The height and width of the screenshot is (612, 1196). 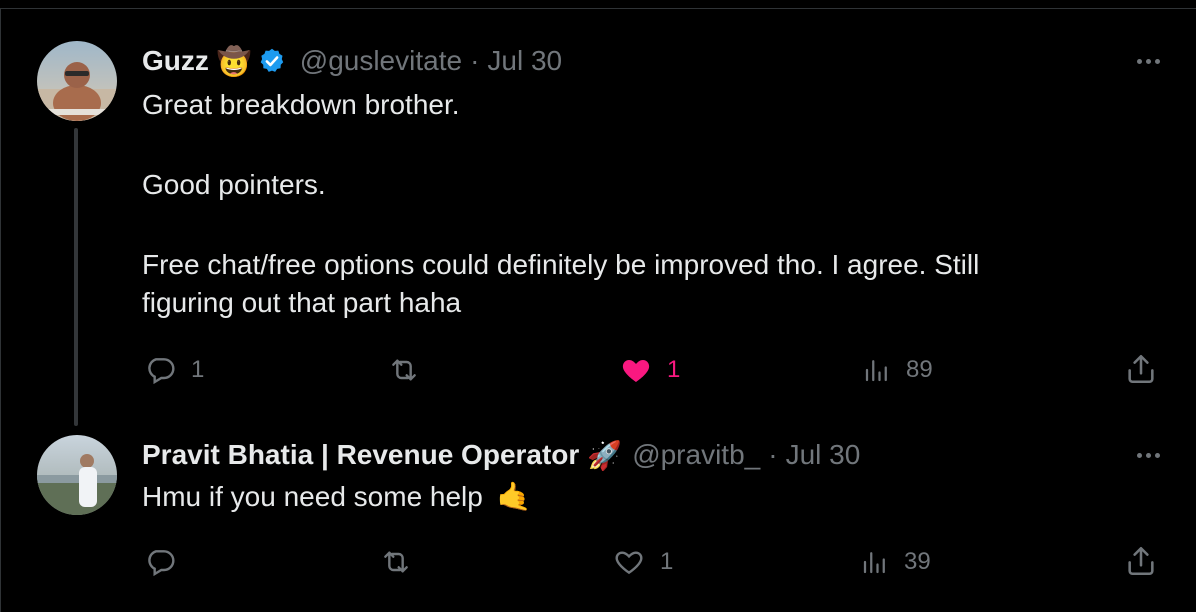 I want to click on action-bar: 1 1 89, so click(x=598, y=370).